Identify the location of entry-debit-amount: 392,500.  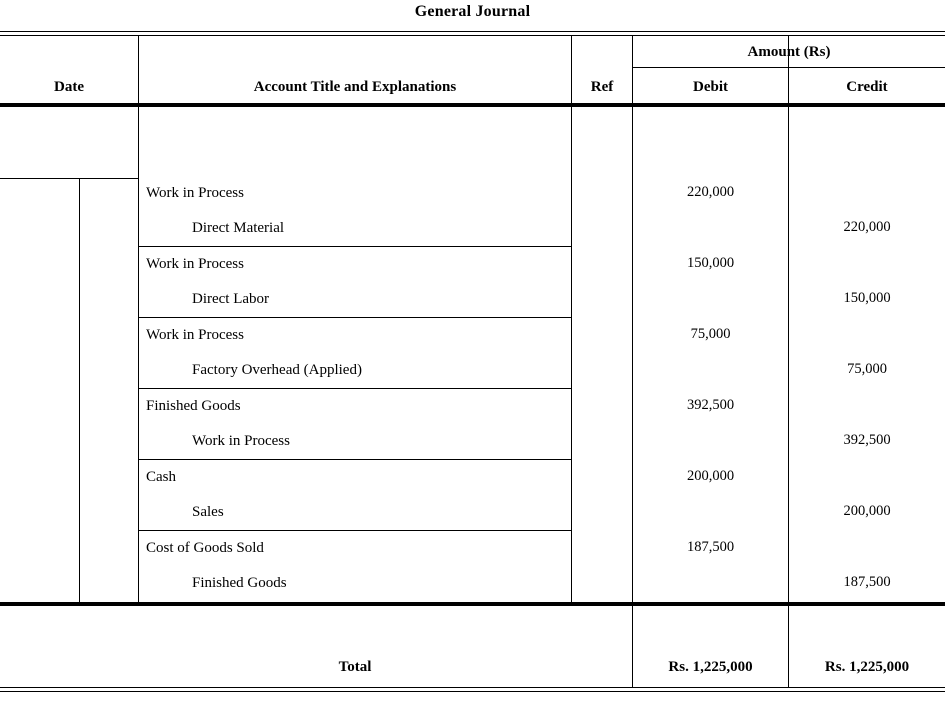
(710, 405).